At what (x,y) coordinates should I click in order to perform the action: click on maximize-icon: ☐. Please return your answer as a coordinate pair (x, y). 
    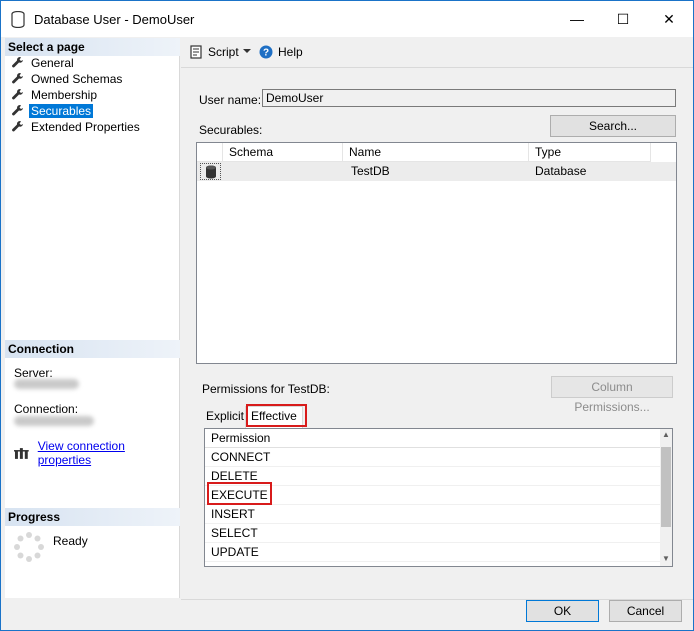
    Looking at the image, I should click on (623, 18).